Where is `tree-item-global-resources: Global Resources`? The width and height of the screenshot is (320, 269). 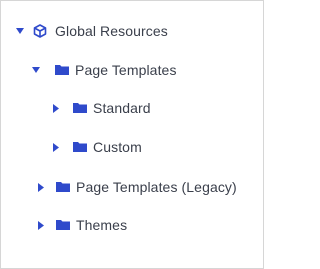 tree-item-global-resources: Global Resources is located at coordinates (91, 31).